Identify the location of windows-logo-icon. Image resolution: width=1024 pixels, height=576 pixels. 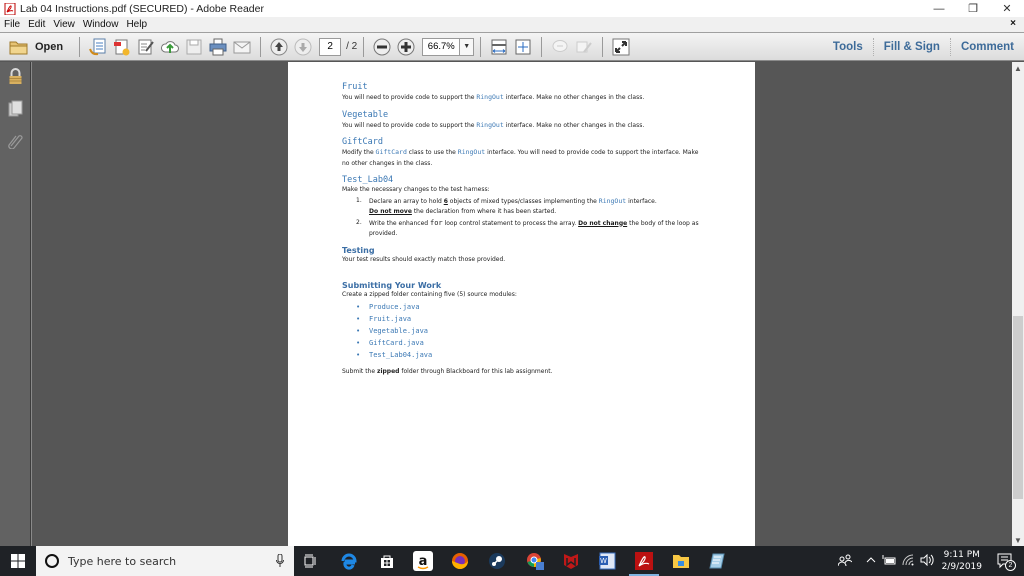
(18, 561).